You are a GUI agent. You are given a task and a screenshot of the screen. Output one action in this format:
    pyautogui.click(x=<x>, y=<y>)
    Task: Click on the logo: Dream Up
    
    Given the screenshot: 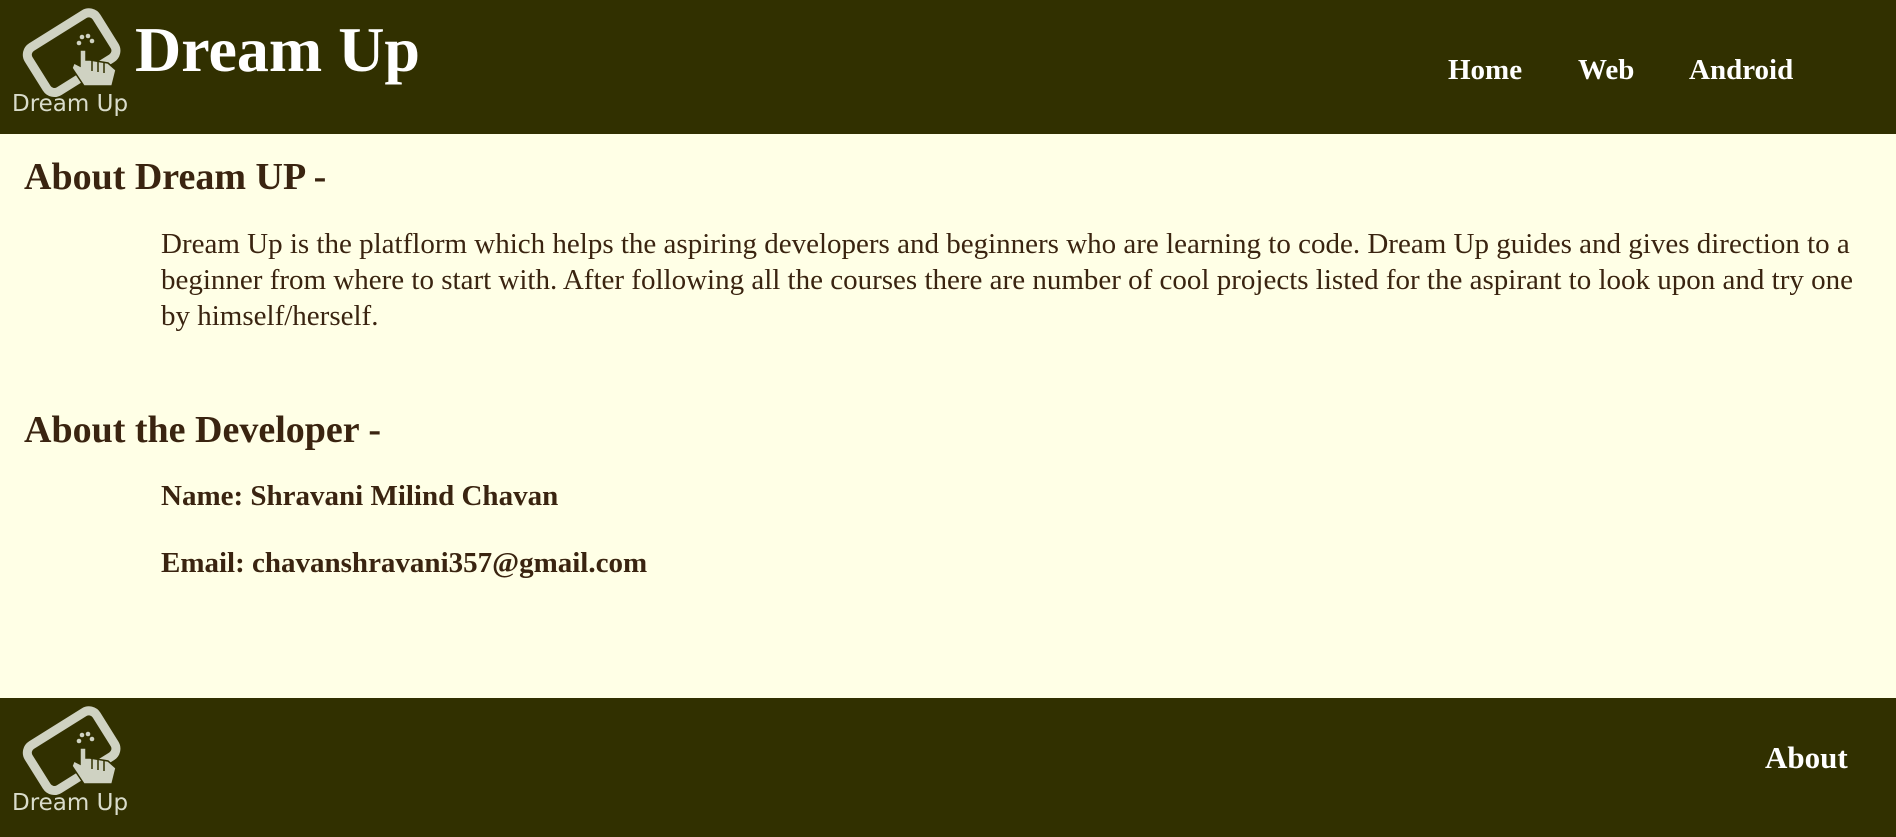 What is the action you would take?
    pyautogui.click(x=70, y=68)
    